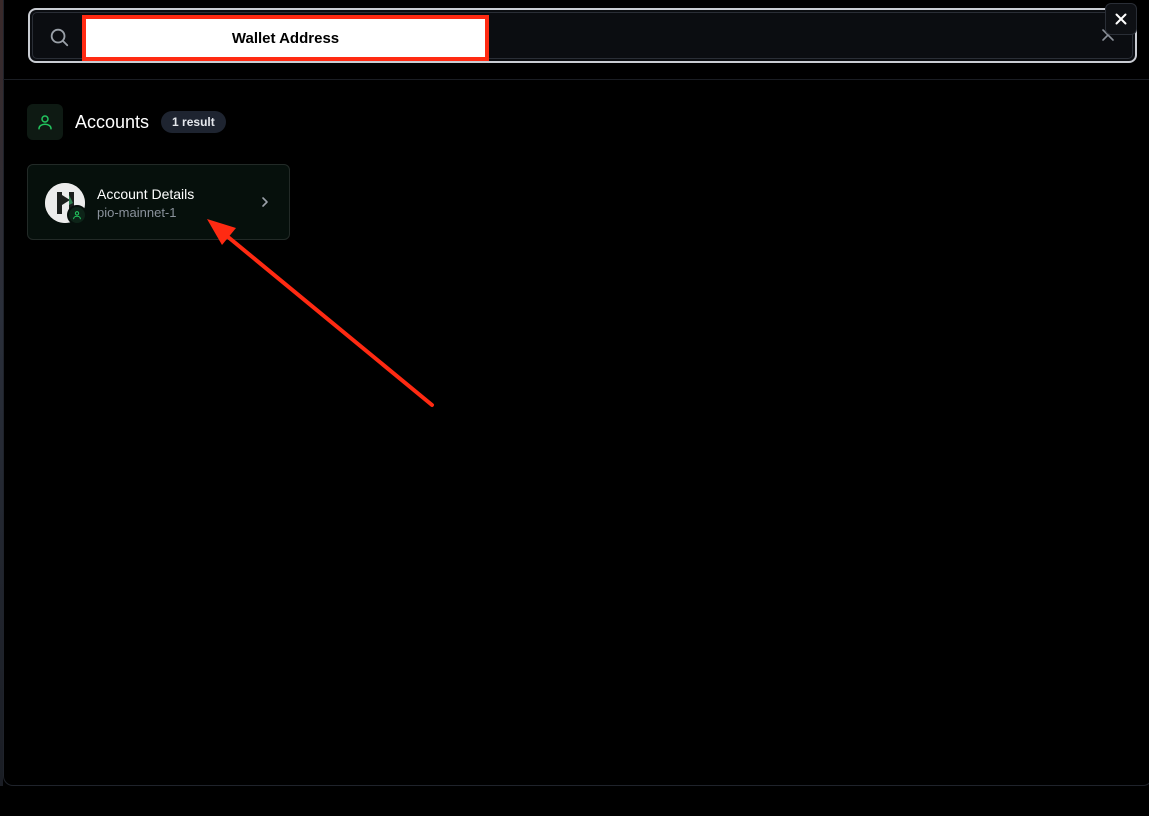  What do you see at coordinates (137, 212) in the screenshot?
I see `result-subtitle: pio-mainnet-1` at bounding box center [137, 212].